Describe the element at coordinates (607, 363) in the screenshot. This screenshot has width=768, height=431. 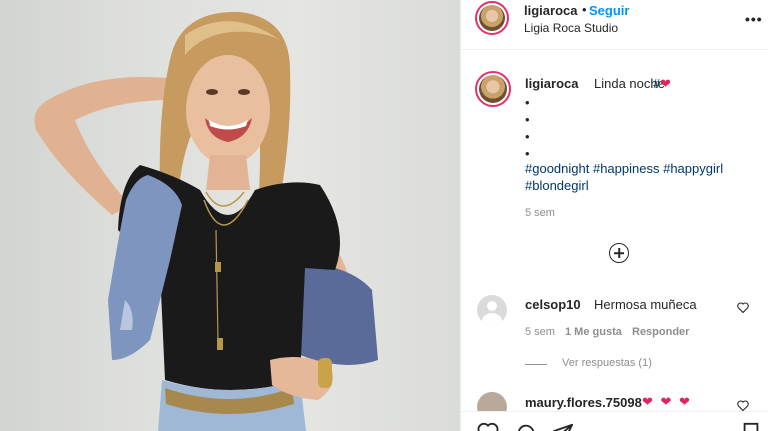
I see `view-replies-button: Ver respuestas (1)` at that location.